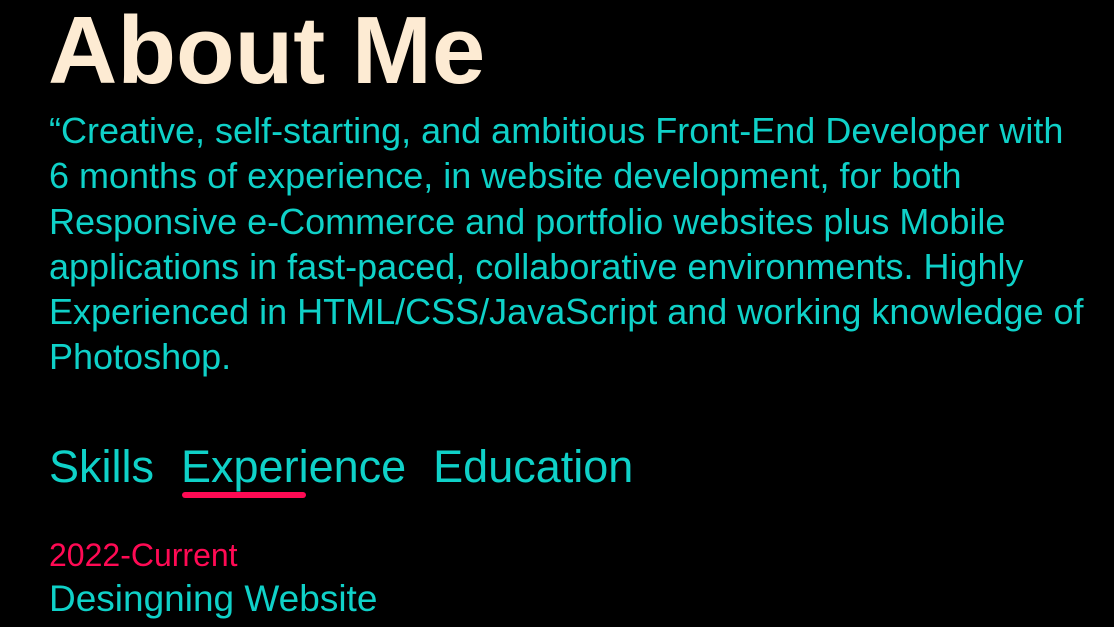 The height and width of the screenshot is (627, 1114). What do you see at coordinates (143, 555) in the screenshot?
I see `experience-date: 2022-Current` at bounding box center [143, 555].